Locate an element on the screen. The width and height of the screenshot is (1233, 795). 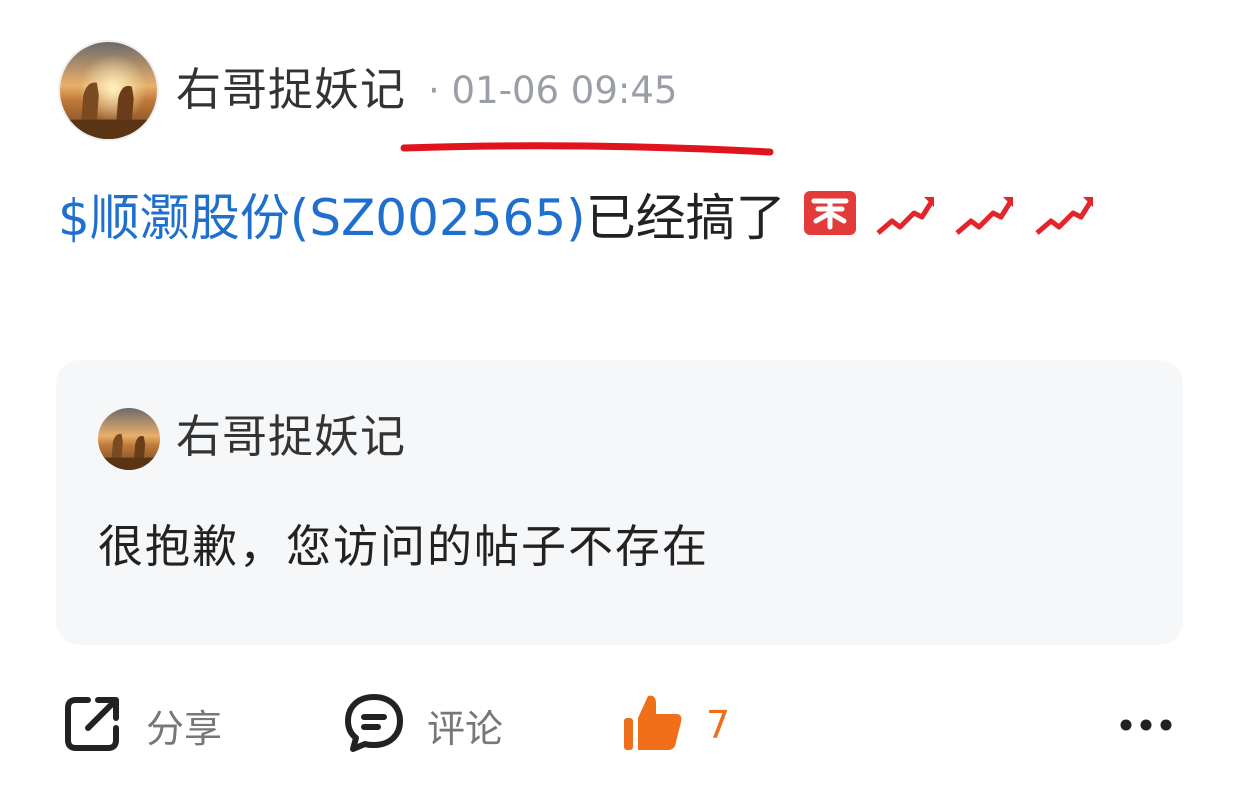
share-icon is located at coordinates (93, 725).